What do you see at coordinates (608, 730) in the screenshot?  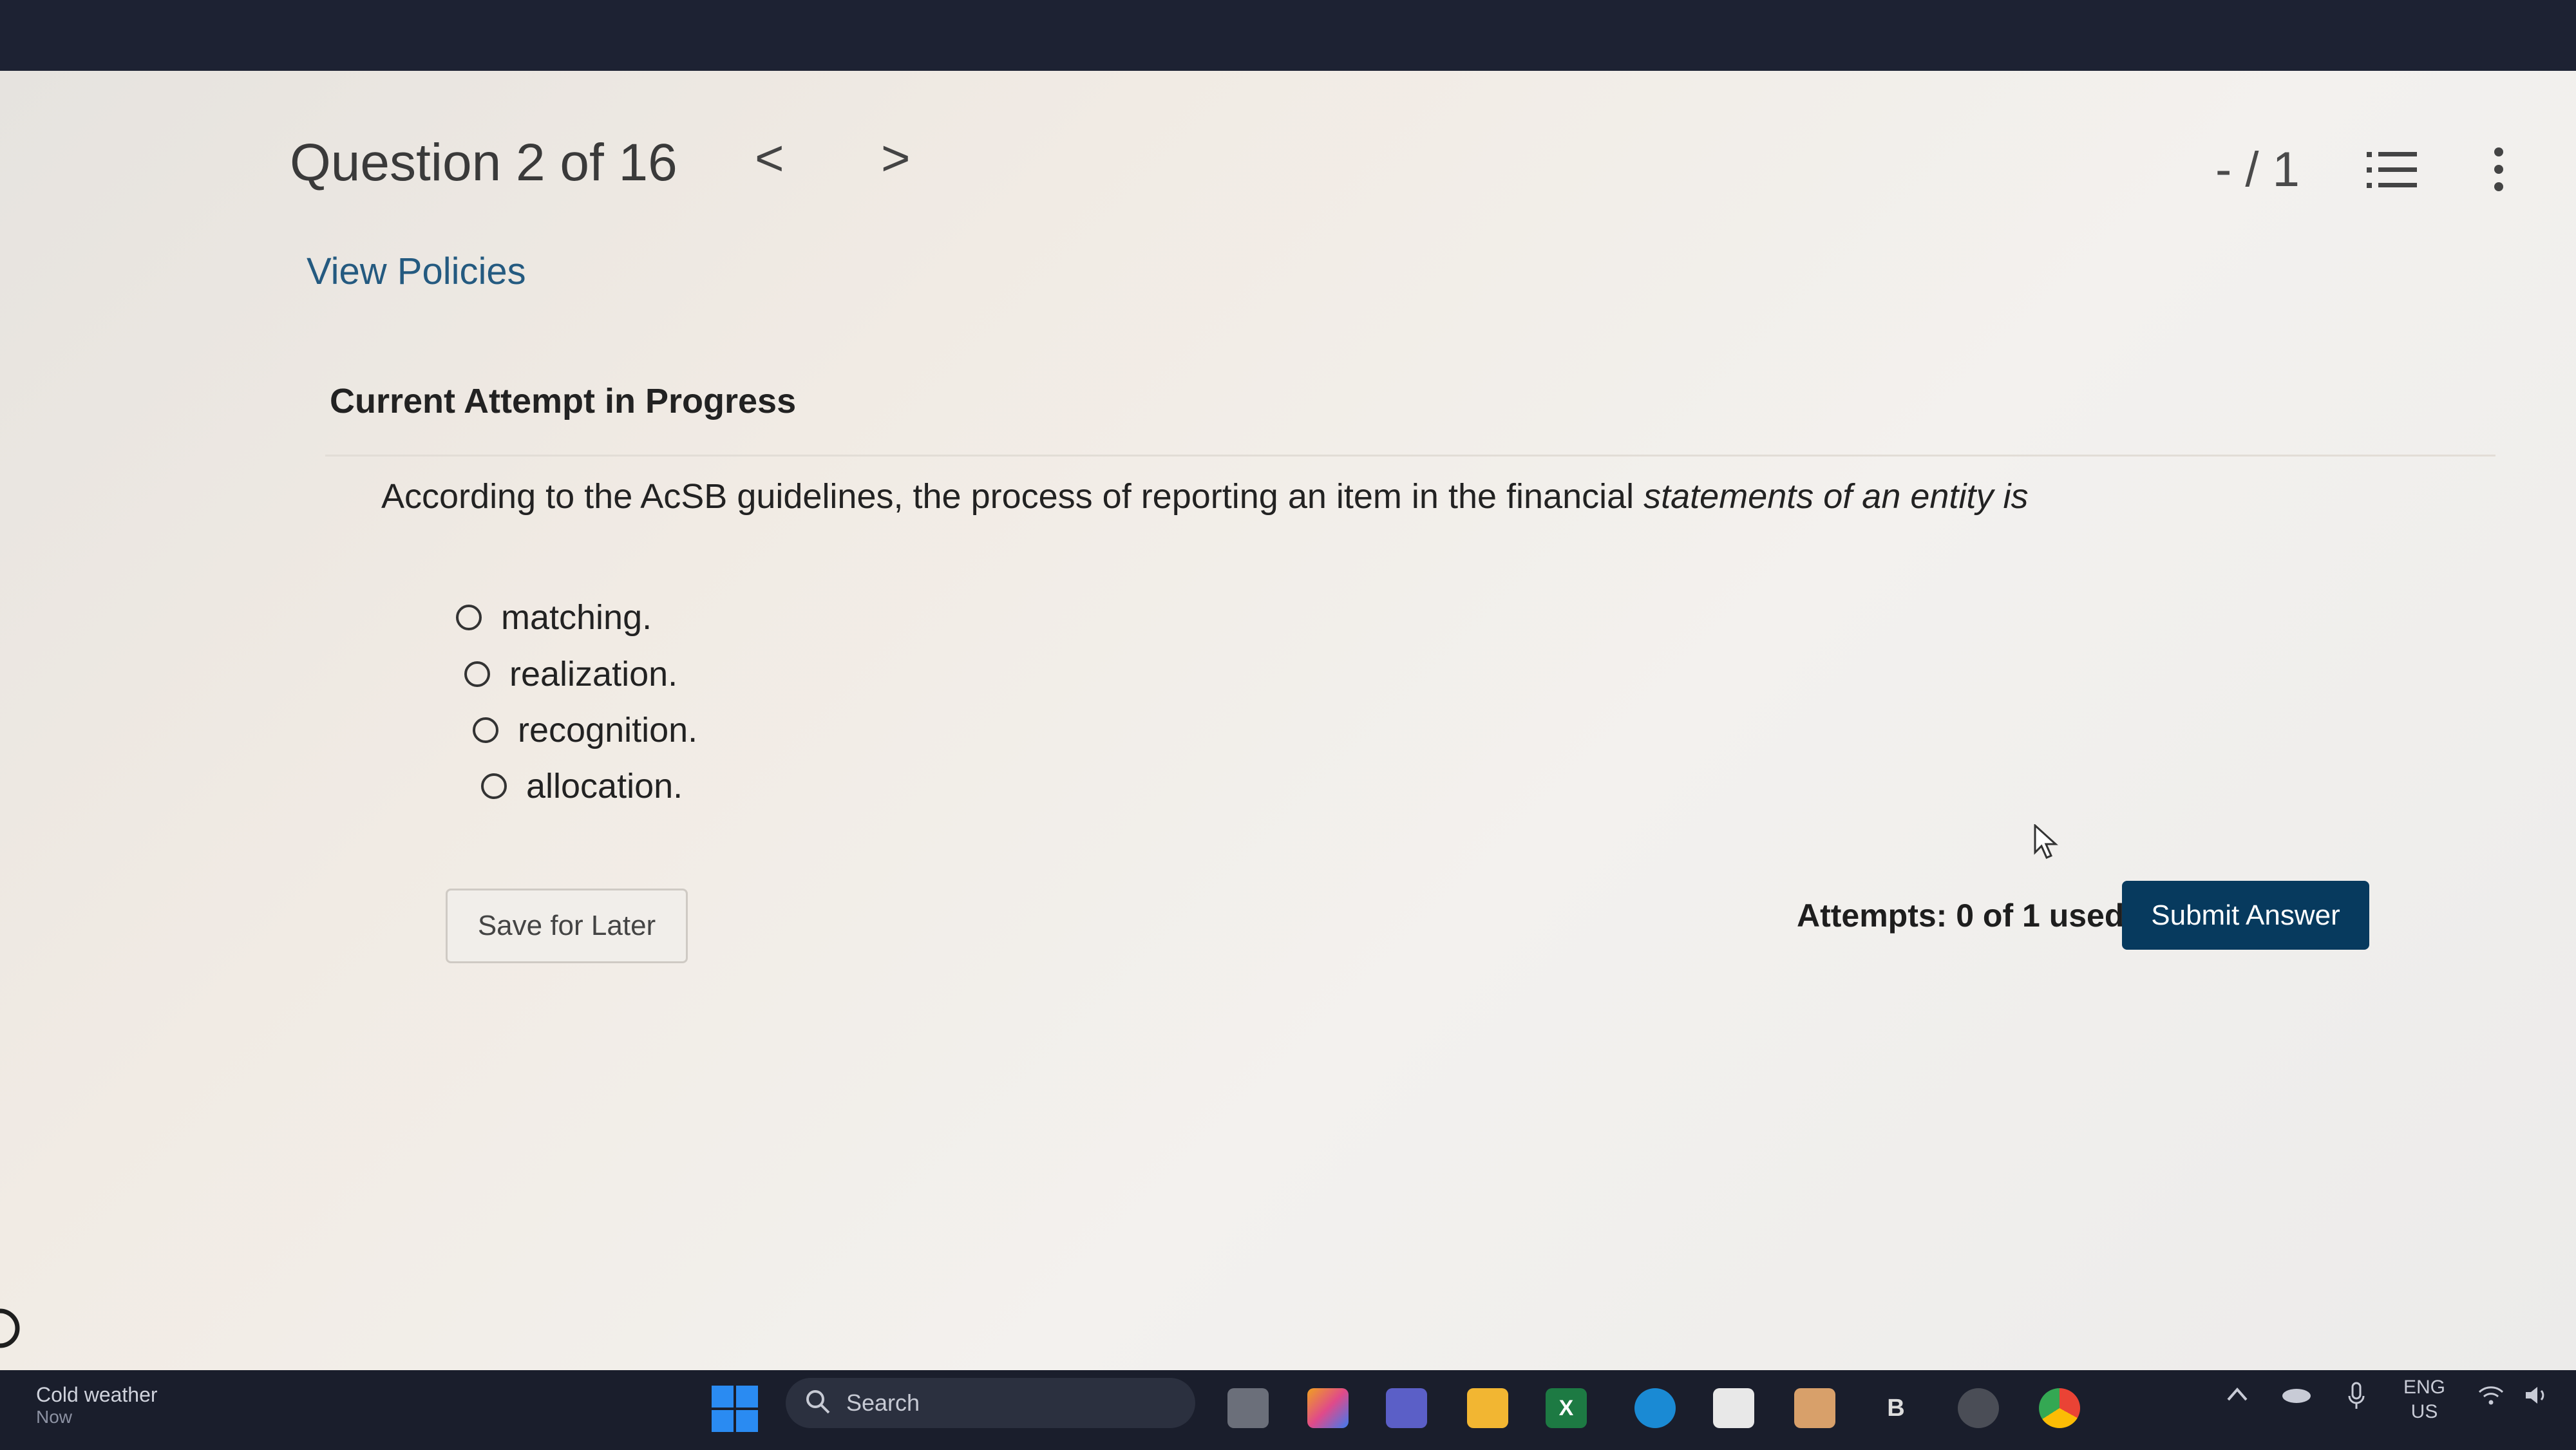 I see `answer-option-label: recognition.` at bounding box center [608, 730].